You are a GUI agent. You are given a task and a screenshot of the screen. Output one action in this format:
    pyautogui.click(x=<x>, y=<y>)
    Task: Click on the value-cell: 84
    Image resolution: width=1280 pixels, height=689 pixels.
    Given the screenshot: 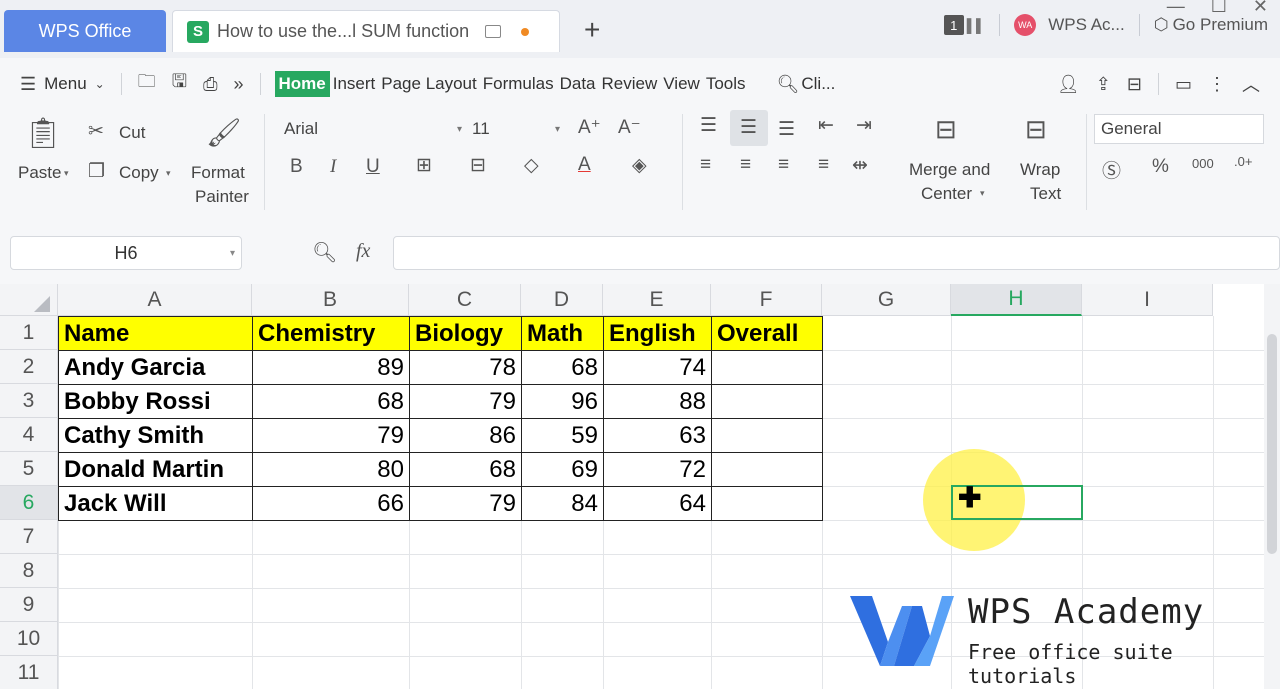 What is the action you would take?
    pyautogui.click(x=562, y=503)
    